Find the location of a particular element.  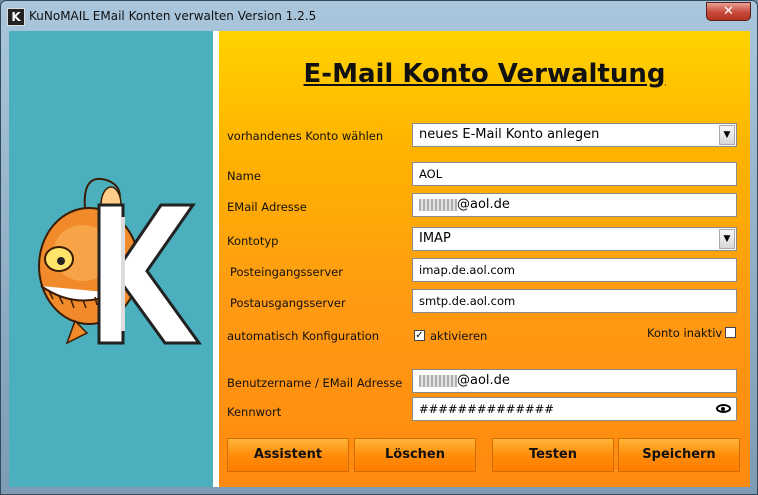

username-label: Benutzername / EMail Adresse is located at coordinates (315, 383).